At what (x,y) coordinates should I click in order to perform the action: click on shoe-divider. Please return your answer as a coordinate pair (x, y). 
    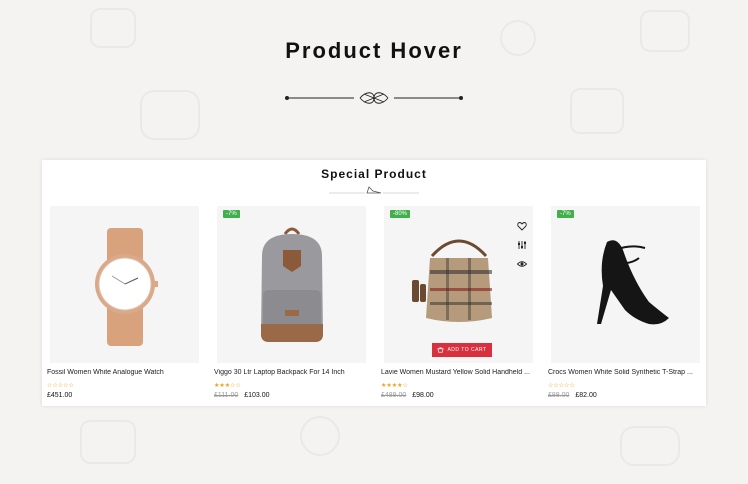
    Looking at the image, I should click on (374, 190).